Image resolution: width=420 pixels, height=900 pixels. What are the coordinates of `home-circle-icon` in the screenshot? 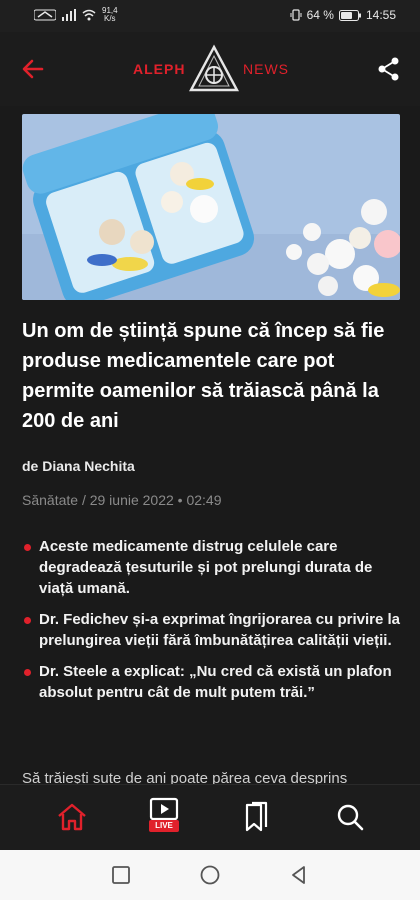 It's located at (210, 875).